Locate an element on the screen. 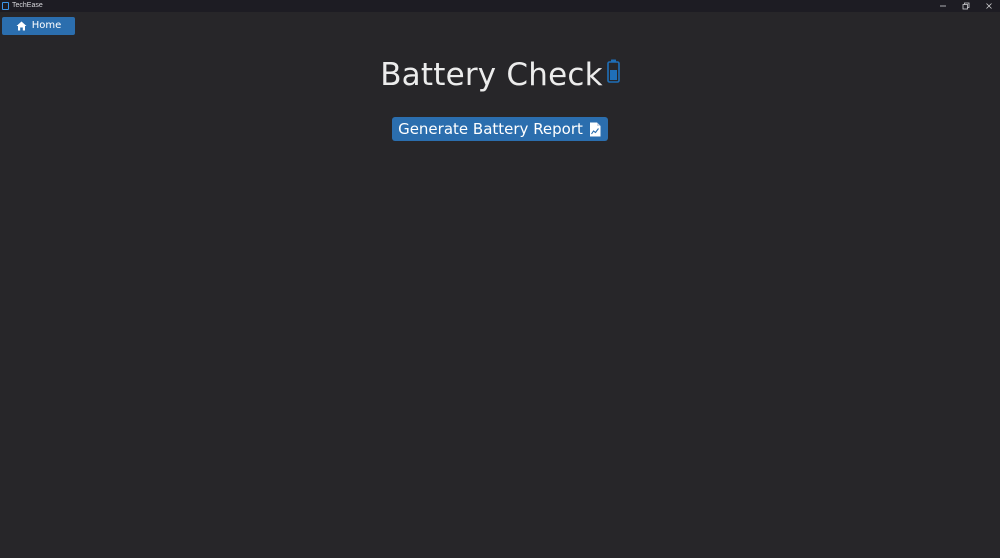 The height and width of the screenshot is (558, 1000). window-titlebar: TechEase is located at coordinates (500, 6).